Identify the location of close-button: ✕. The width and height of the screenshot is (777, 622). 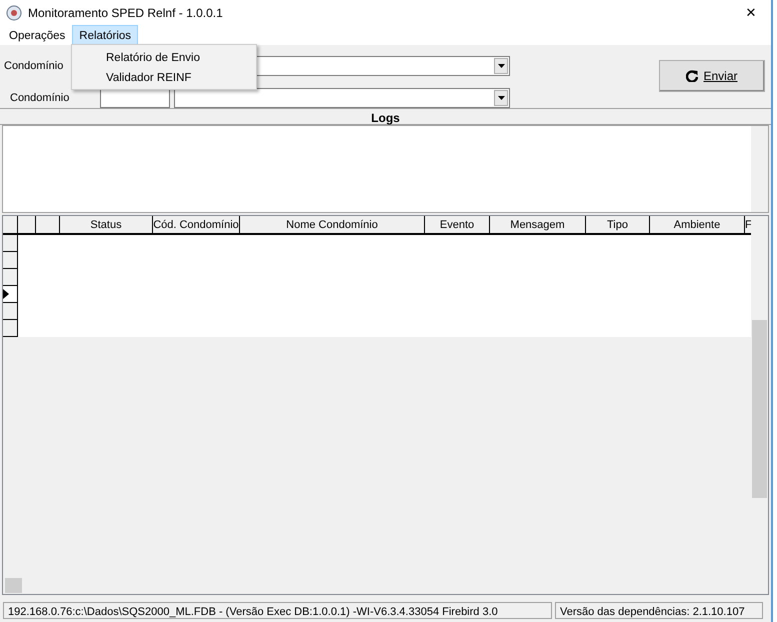
(751, 12).